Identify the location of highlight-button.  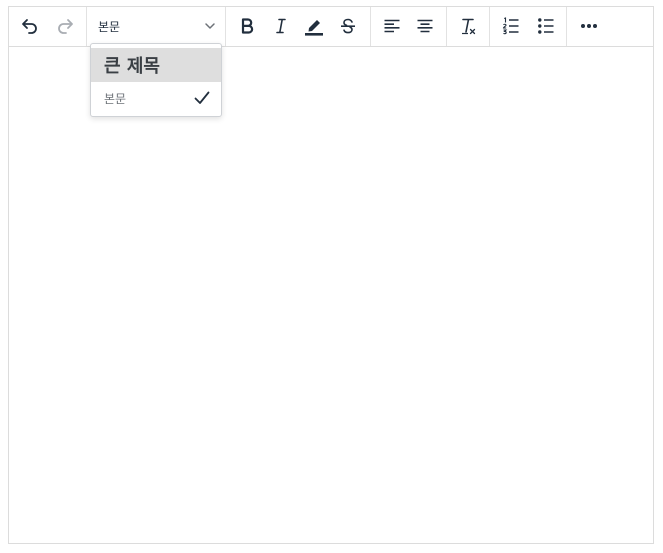
(314, 26).